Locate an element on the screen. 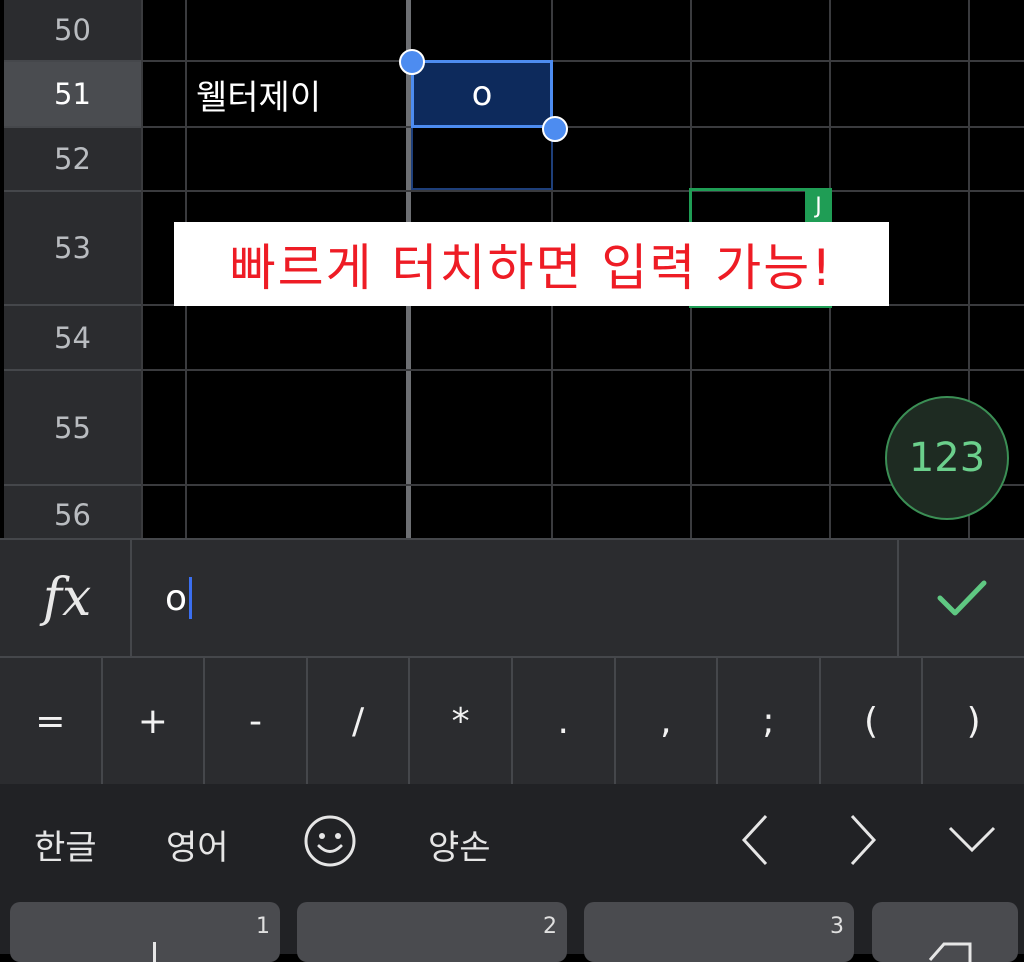 The height and width of the screenshot is (962, 1024). operator-key: . is located at coordinates (564, 721).